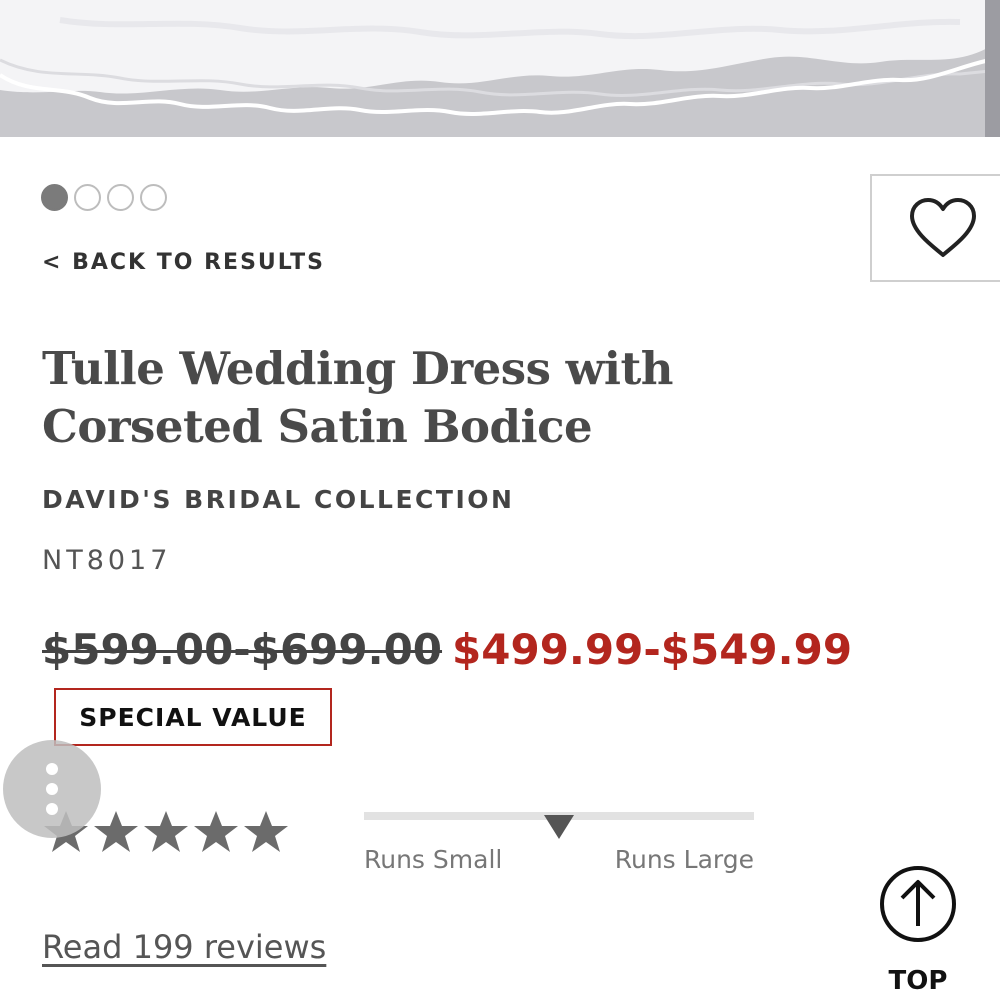  Describe the element at coordinates (559, 845) in the screenshot. I see `fit-scale: Runs Small Runs Large` at that location.